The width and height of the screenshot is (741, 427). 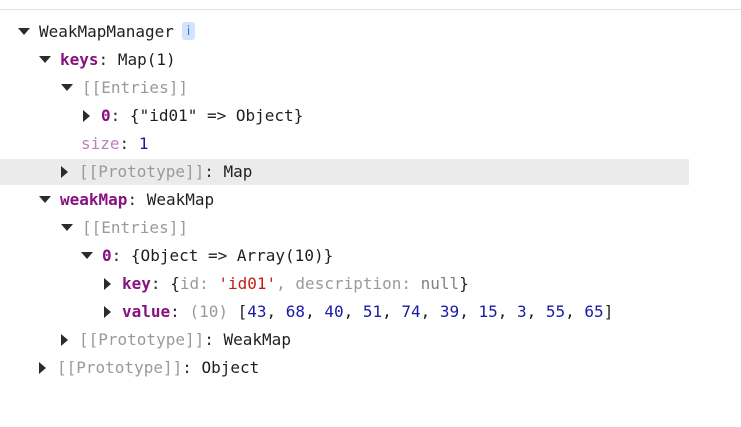 What do you see at coordinates (411, 311) in the screenshot?
I see `array-item: 74` at bounding box center [411, 311].